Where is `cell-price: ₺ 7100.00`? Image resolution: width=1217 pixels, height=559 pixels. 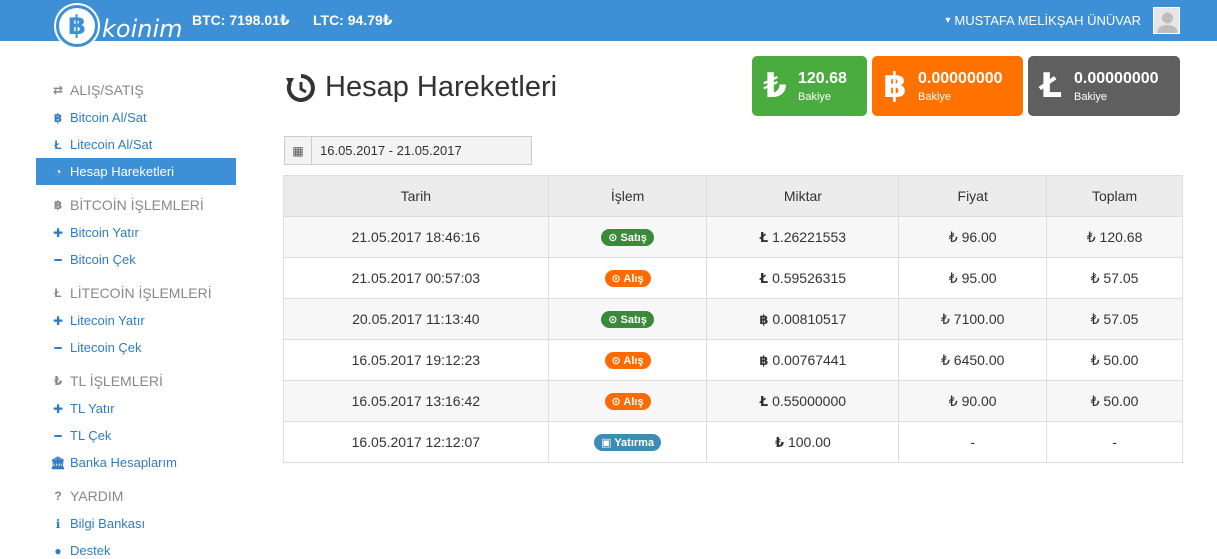
cell-price: ₺ 7100.00 is located at coordinates (973, 319).